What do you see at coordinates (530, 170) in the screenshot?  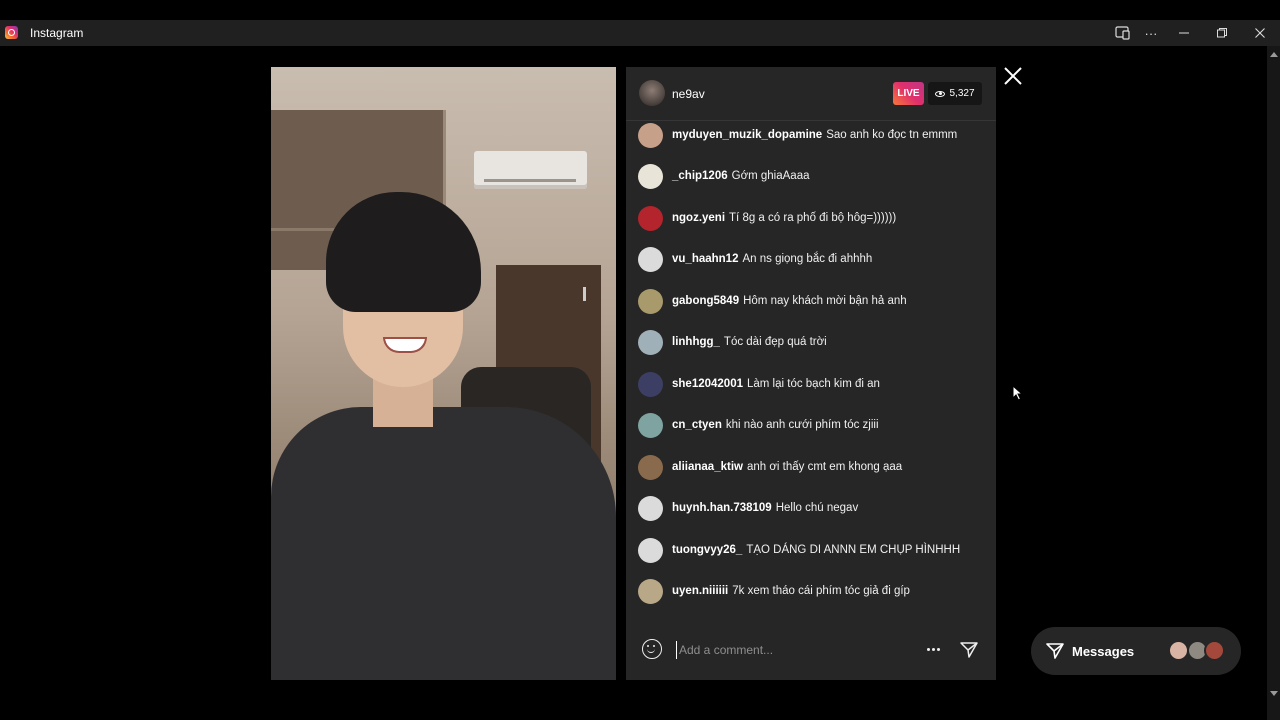 I see `video-air-conditioner` at bounding box center [530, 170].